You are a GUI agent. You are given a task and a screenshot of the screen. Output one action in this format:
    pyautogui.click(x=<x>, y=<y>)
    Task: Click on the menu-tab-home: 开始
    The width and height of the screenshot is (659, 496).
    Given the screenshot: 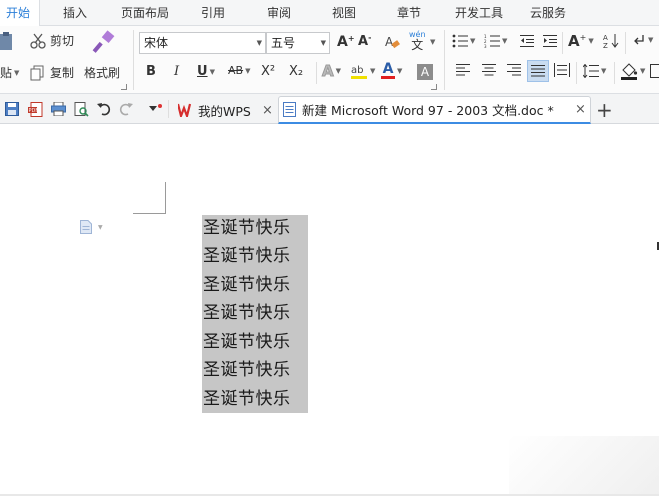 What is the action you would take?
    pyautogui.click(x=20, y=13)
    